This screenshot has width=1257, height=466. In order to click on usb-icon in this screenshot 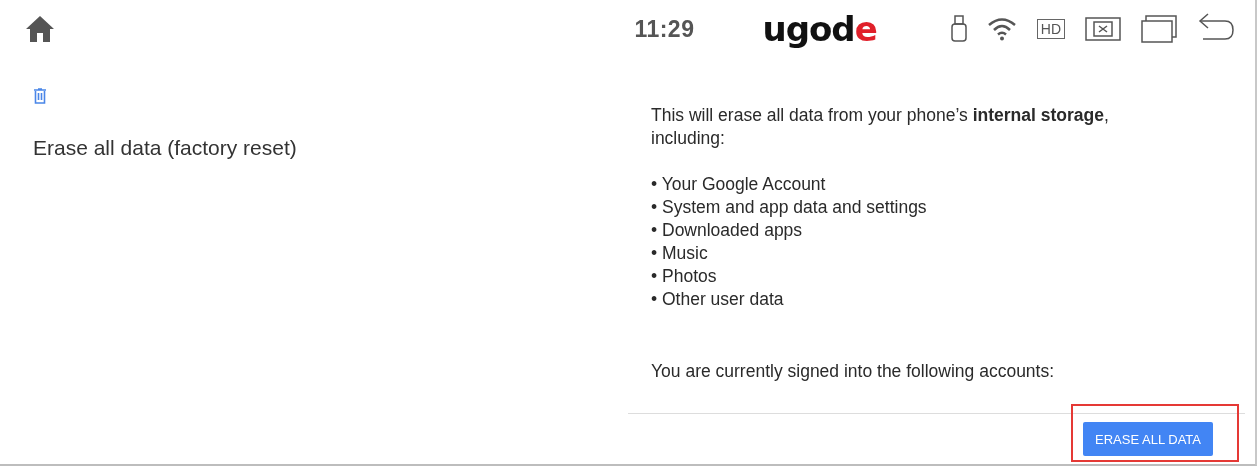, I will do `click(958, 29)`.